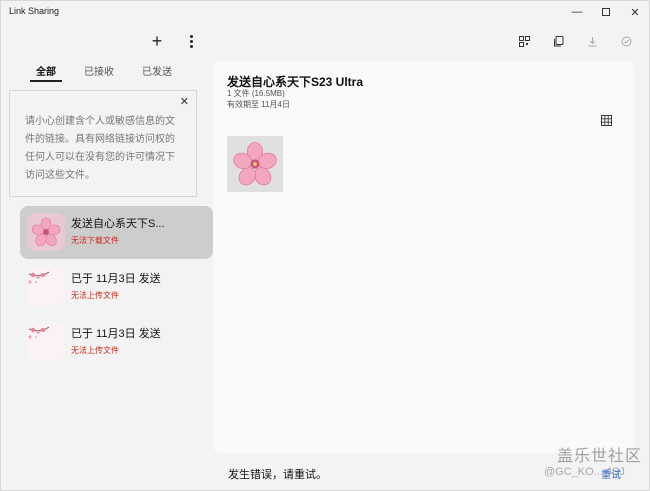 The width and height of the screenshot is (650, 491). Describe the element at coordinates (256, 93) in the screenshot. I see `detail-size: 1 文件 (16.5MB)` at that location.